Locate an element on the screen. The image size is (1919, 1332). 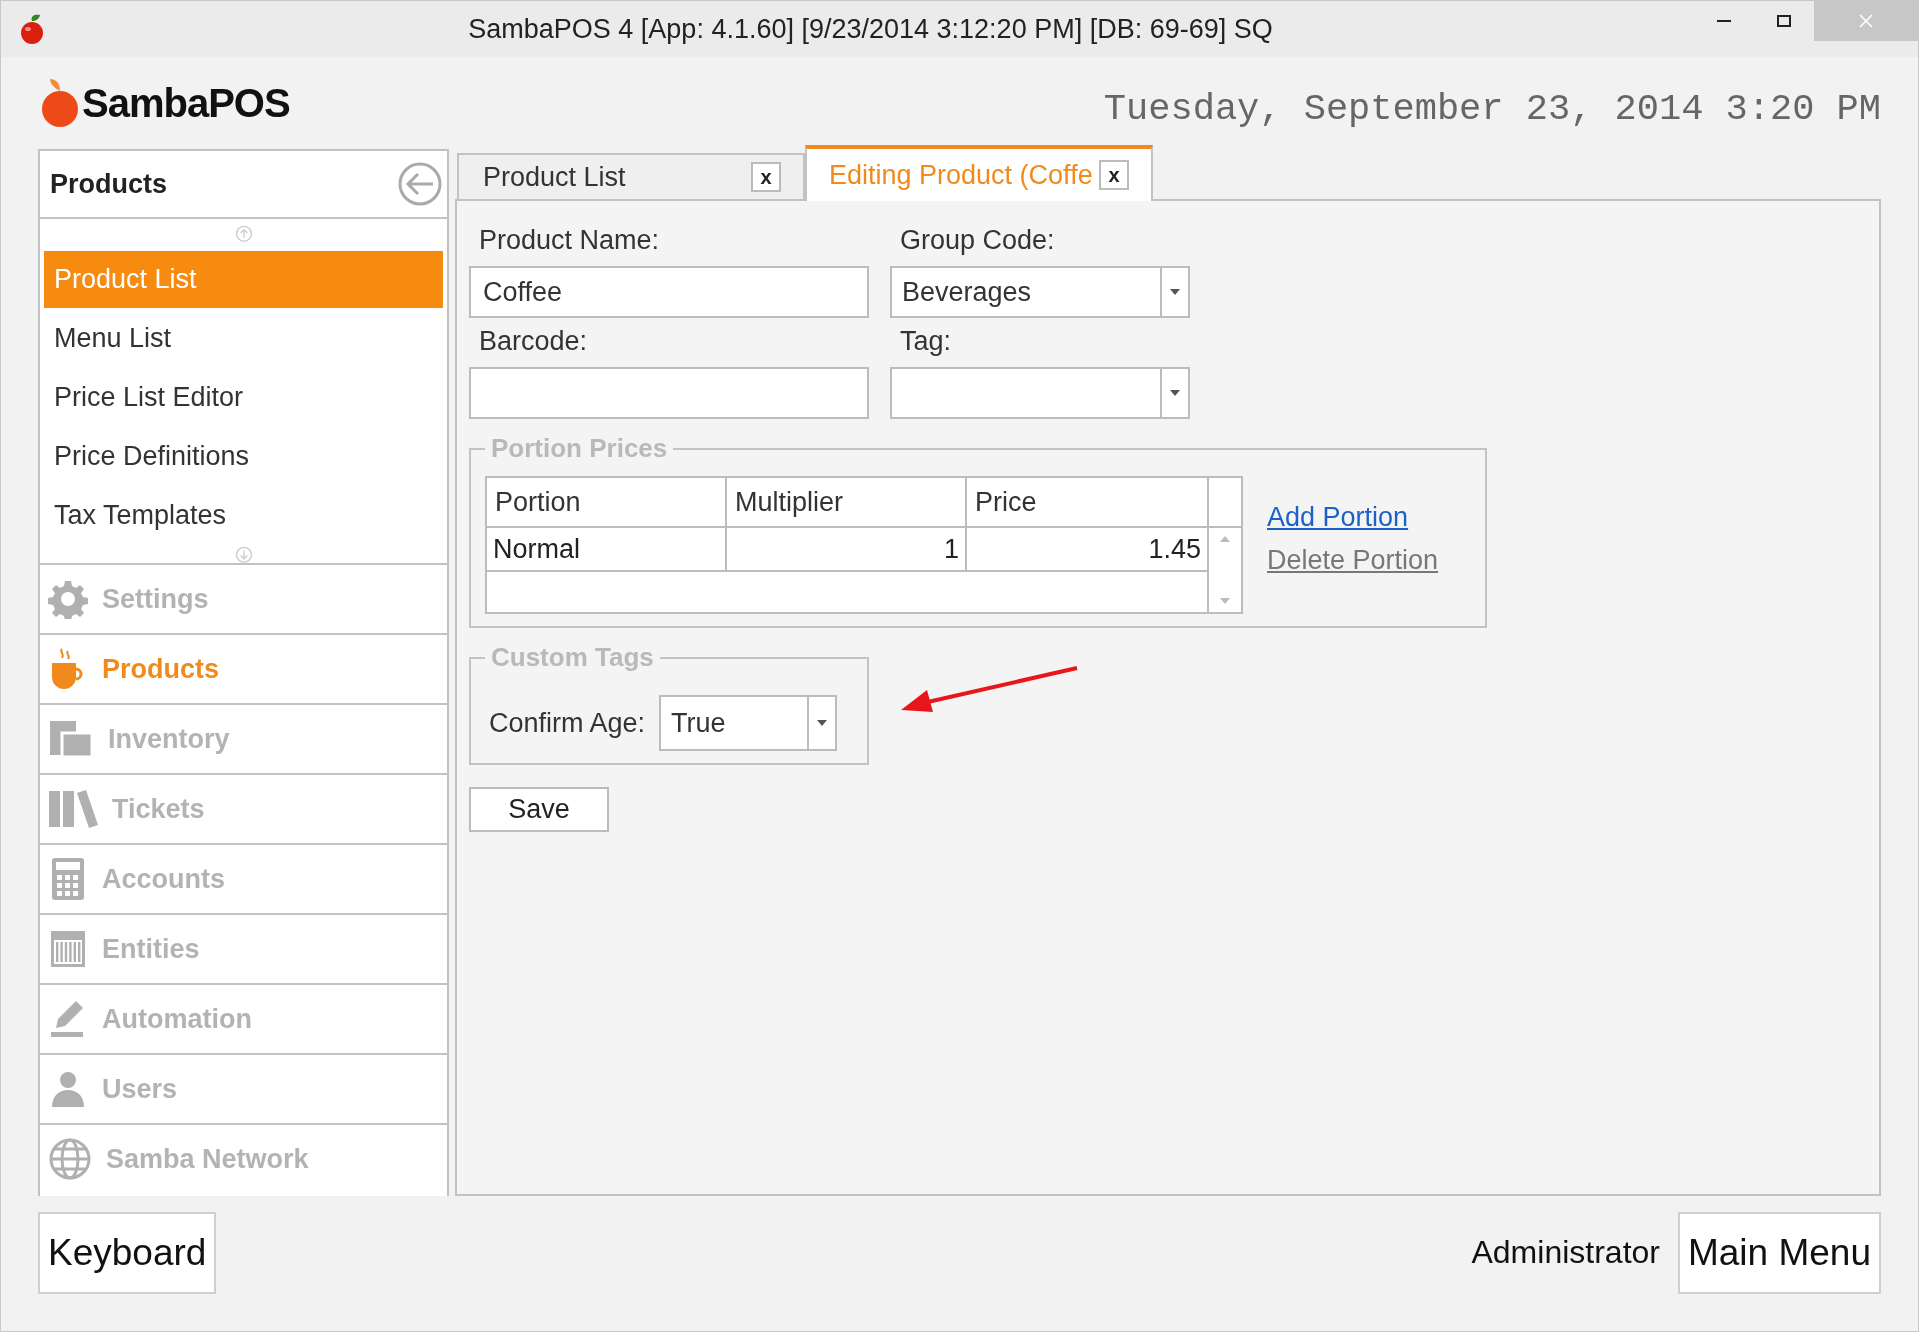
sidebar-item: Price Definitions is located at coordinates (243, 456).